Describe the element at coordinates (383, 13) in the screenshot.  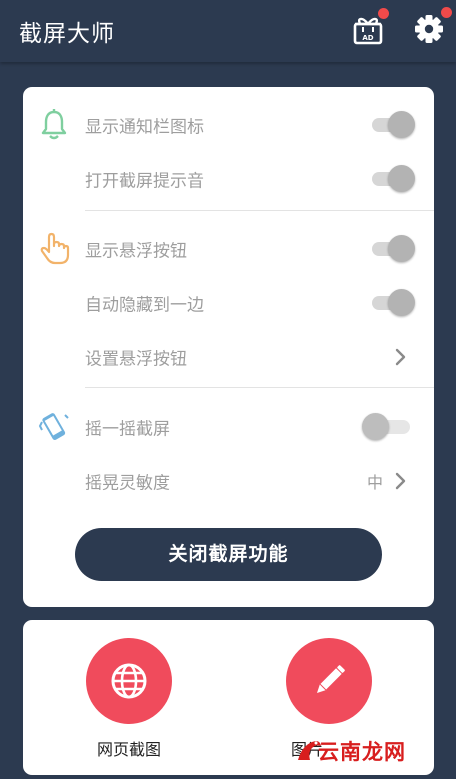
I see `ad-notification-badge` at that location.